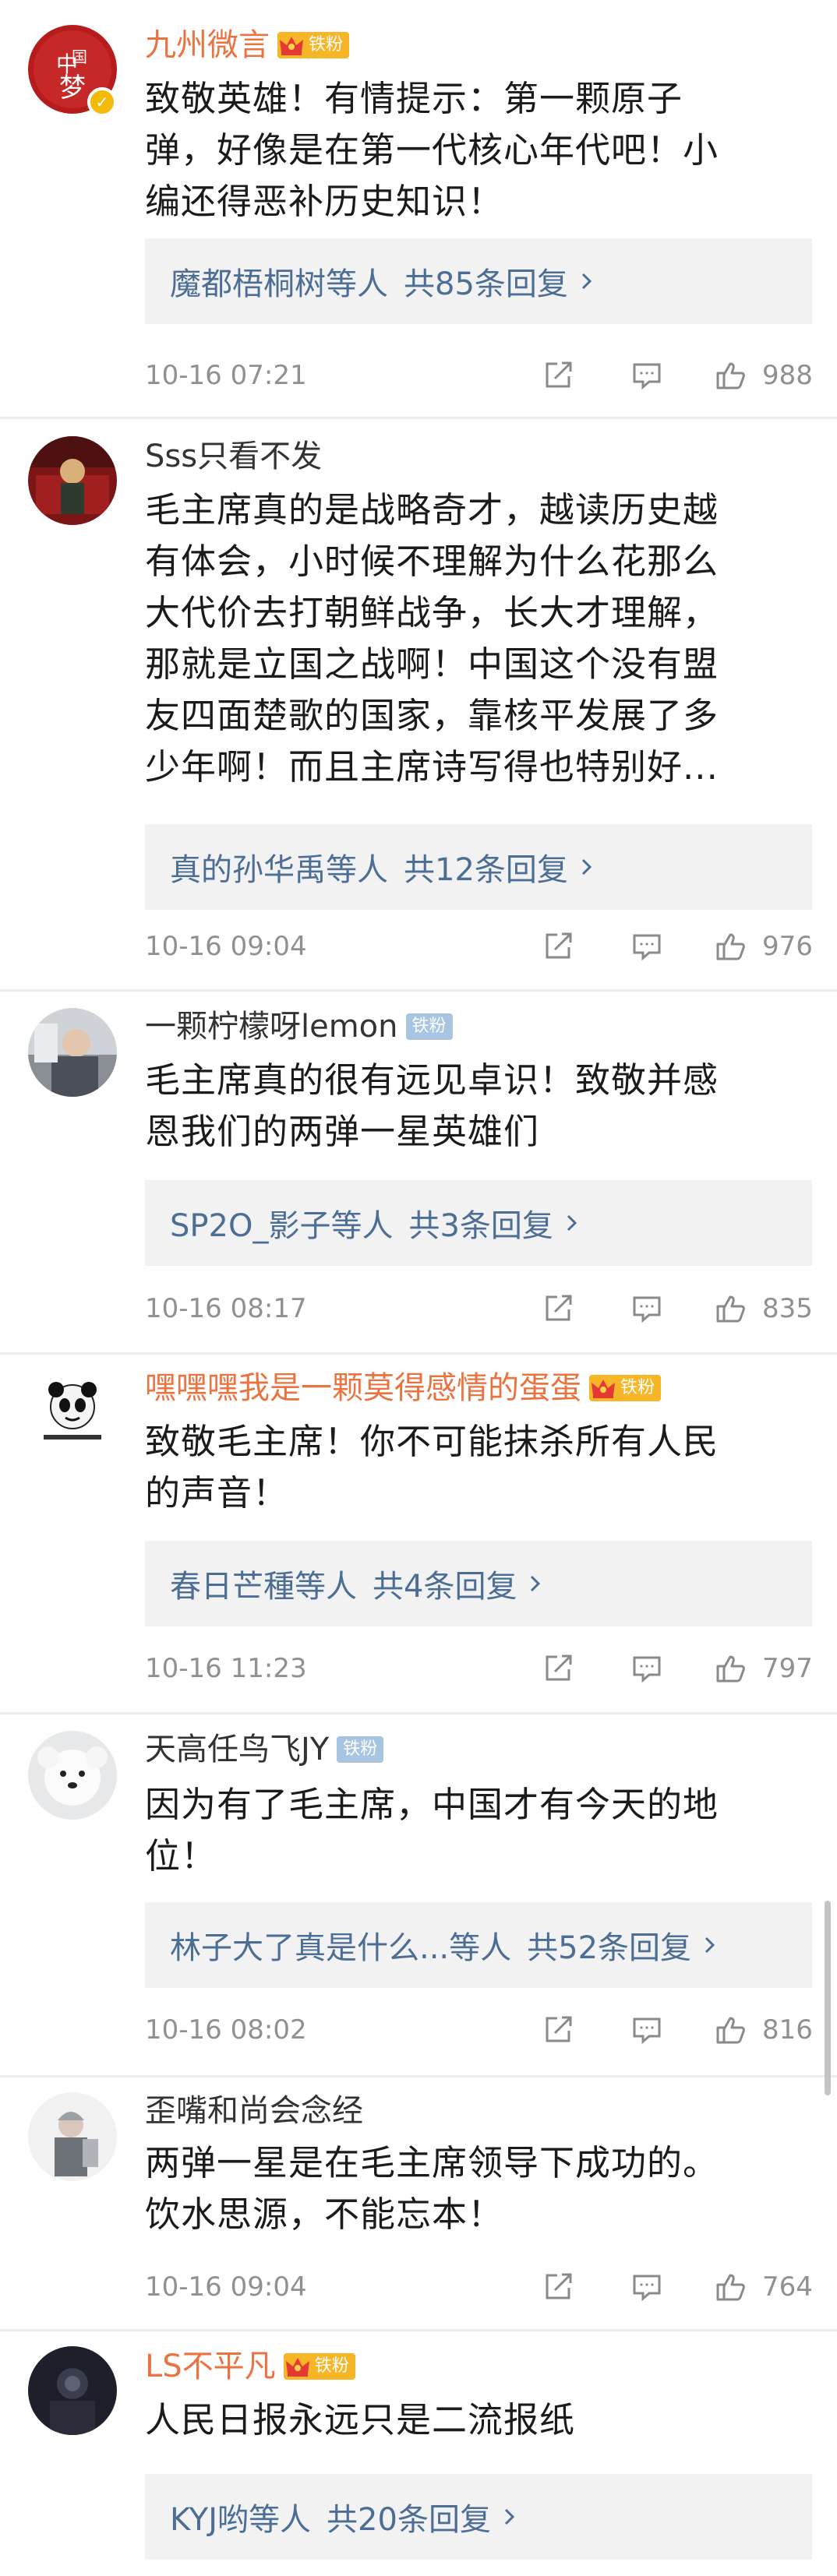  I want to click on username: LS不平凡, so click(210, 2366).